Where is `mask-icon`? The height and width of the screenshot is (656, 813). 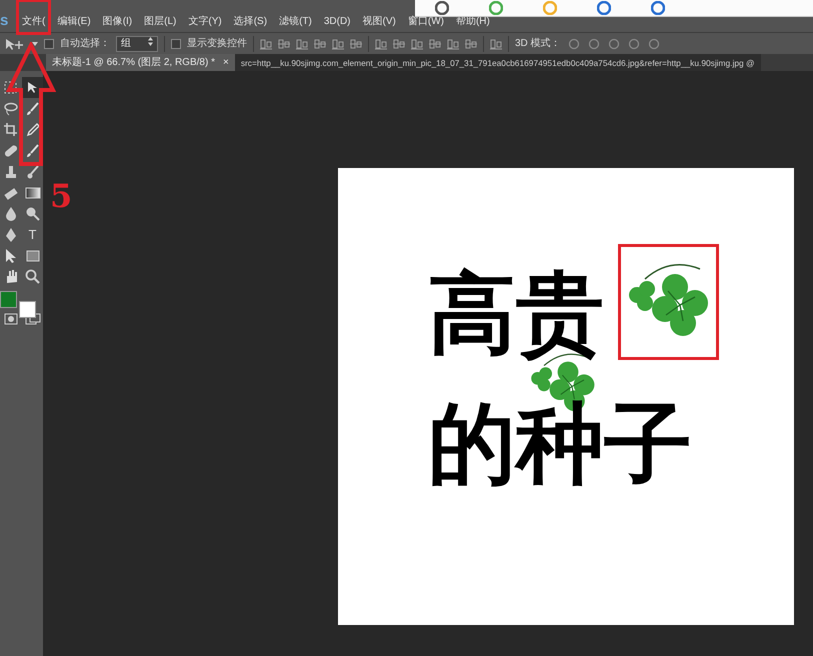 mask-icon is located at coordinates (11, 318).